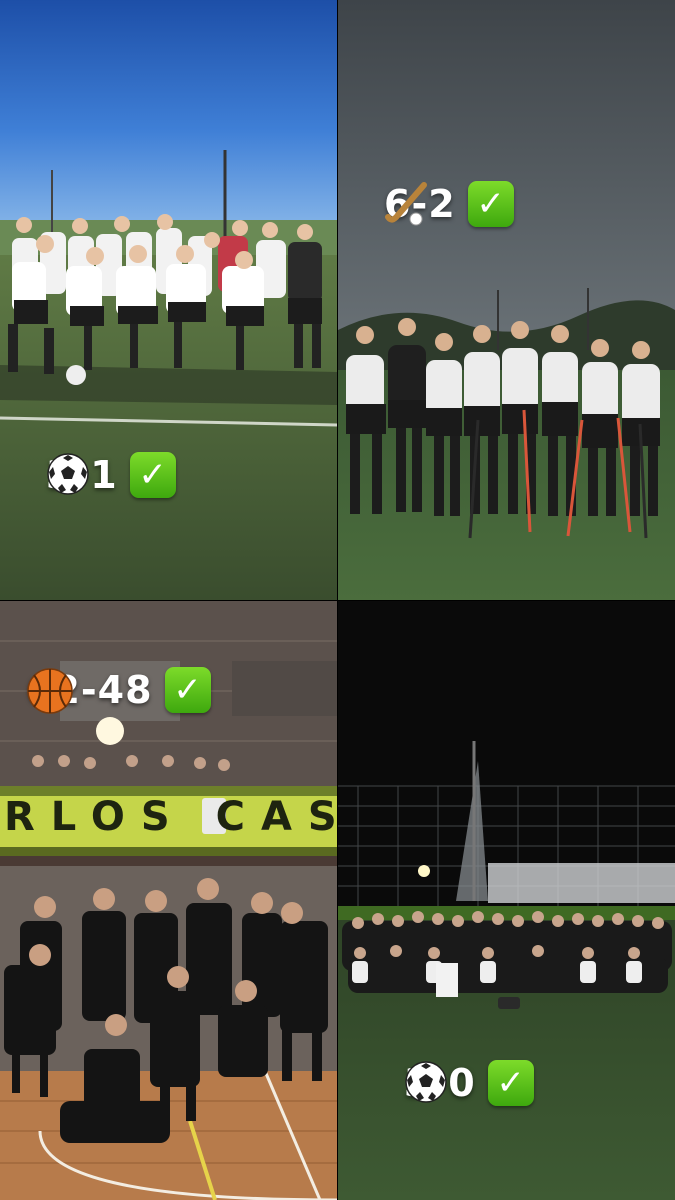 The image size is (675, 1200). I want to click on banner-text: RLOS CAS, so click(170, 817).